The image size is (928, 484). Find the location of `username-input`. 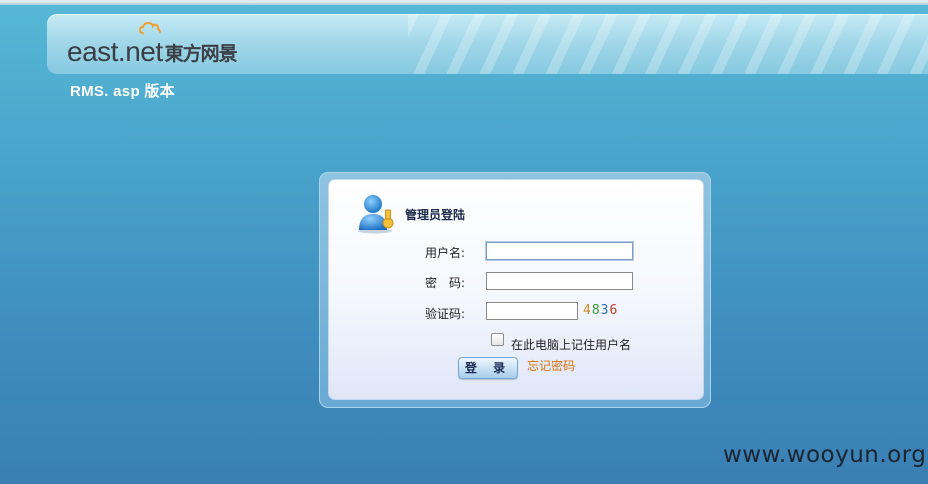

username-input is located at coordinates (559, 251).